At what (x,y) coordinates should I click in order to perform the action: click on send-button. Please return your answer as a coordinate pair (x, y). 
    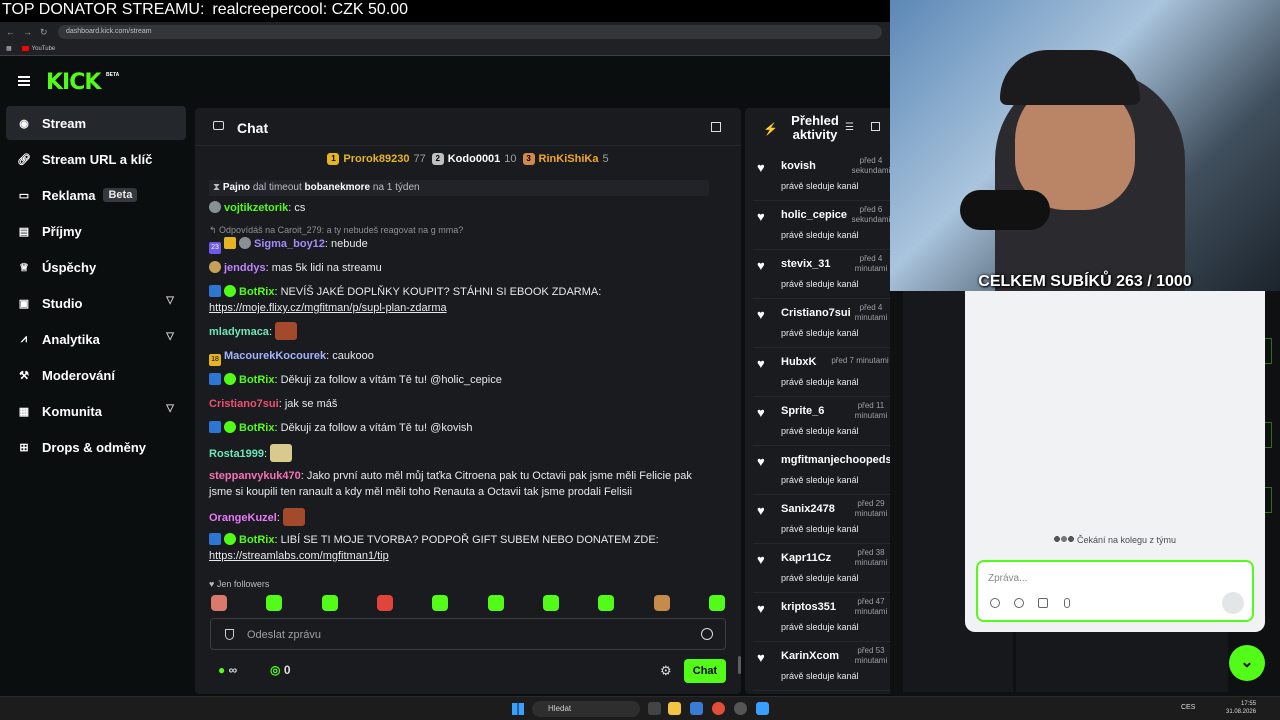
    Looking at the image, I should click on (1233, 603).